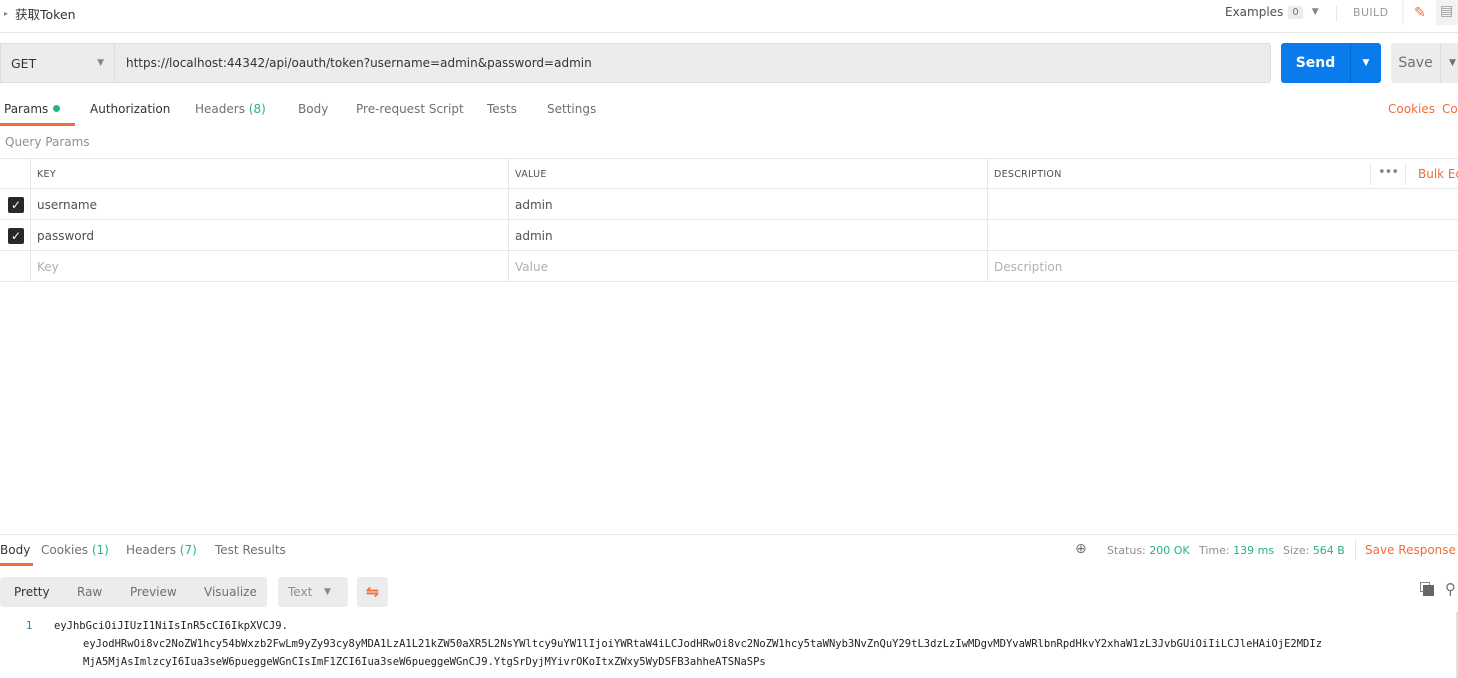  I want to click on examples-count-badge: 0, so click(1295, 12).